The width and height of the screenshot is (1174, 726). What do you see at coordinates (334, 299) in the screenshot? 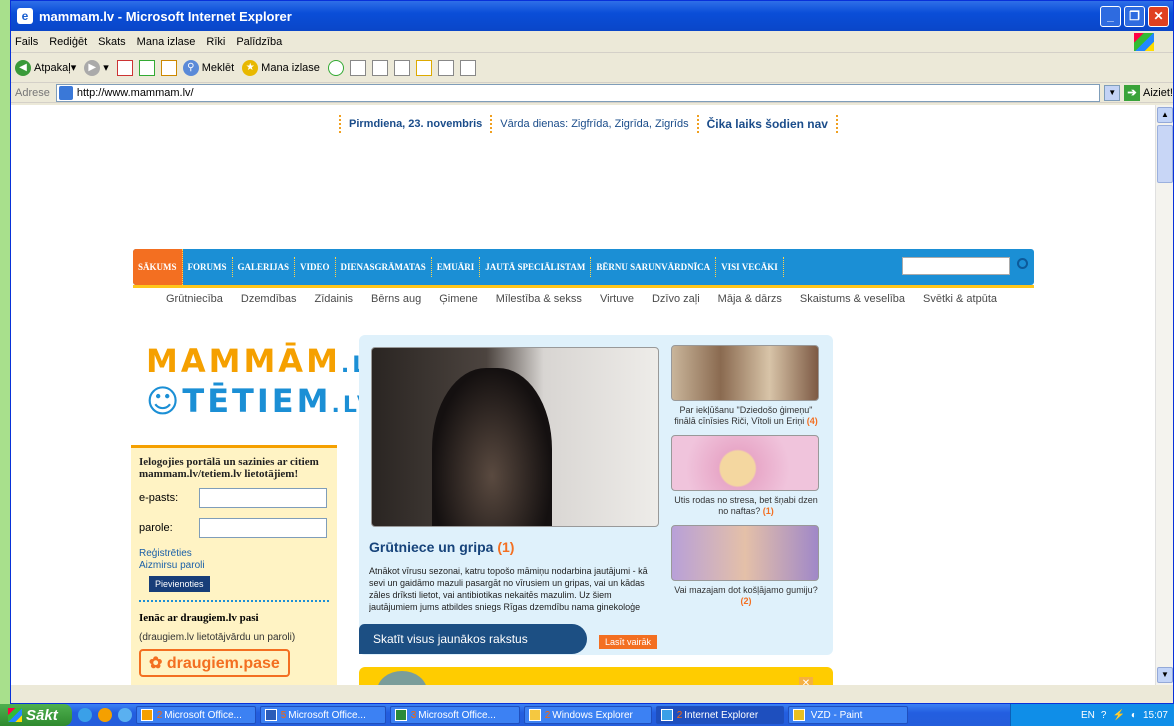
I see `subnav-item: Zīdainis` at bounding box center [334, 299].